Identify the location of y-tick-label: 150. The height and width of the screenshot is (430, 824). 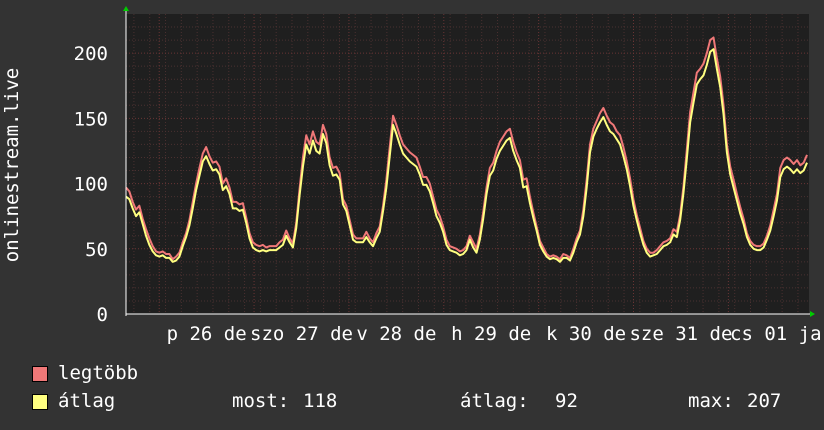
(91, 119).